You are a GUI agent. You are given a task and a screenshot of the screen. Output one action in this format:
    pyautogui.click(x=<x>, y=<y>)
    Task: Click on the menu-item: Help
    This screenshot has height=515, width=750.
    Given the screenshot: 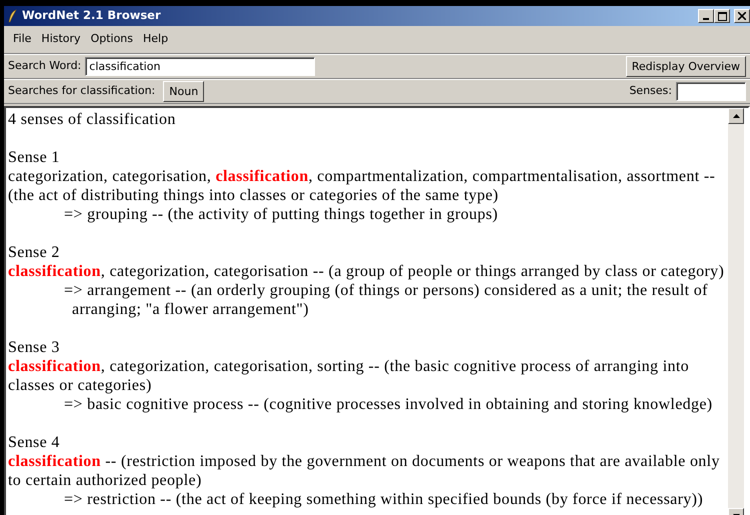 What is the action you would take?
    pyautogui.click(x=156, y=39)
    